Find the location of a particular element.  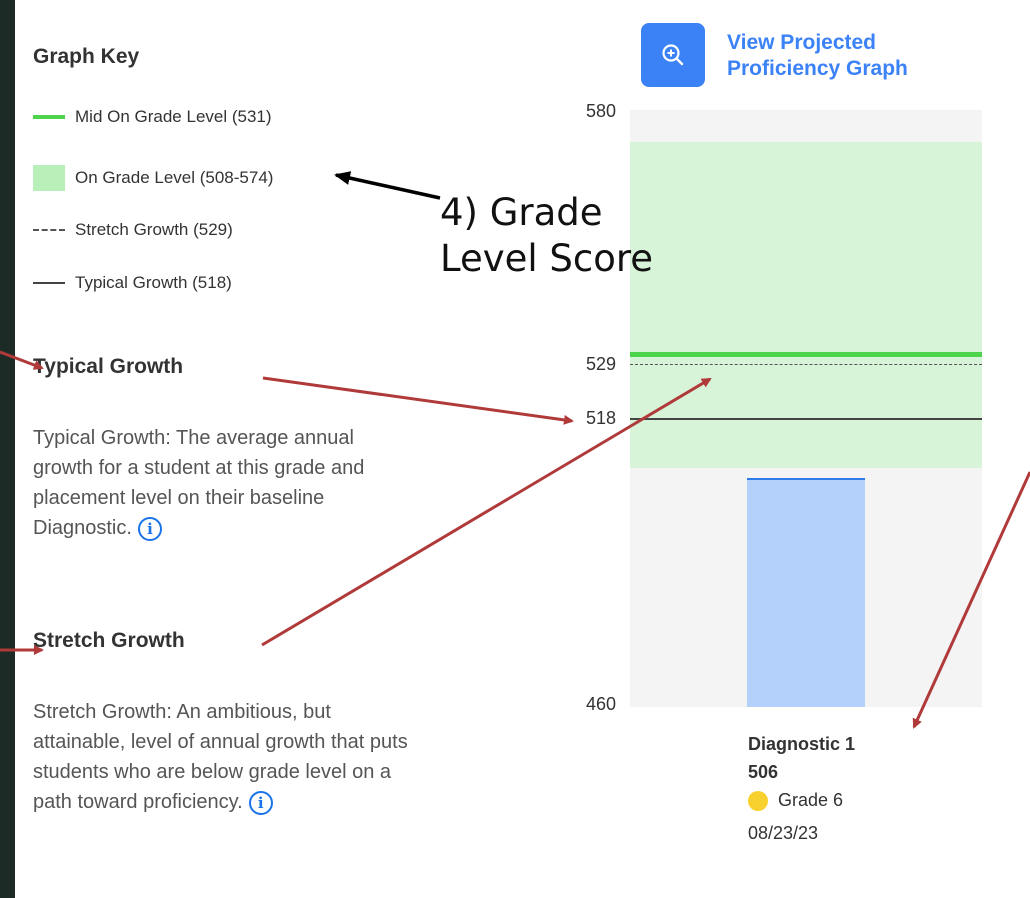

arrow-to-key is located at coordinates (387, 185).